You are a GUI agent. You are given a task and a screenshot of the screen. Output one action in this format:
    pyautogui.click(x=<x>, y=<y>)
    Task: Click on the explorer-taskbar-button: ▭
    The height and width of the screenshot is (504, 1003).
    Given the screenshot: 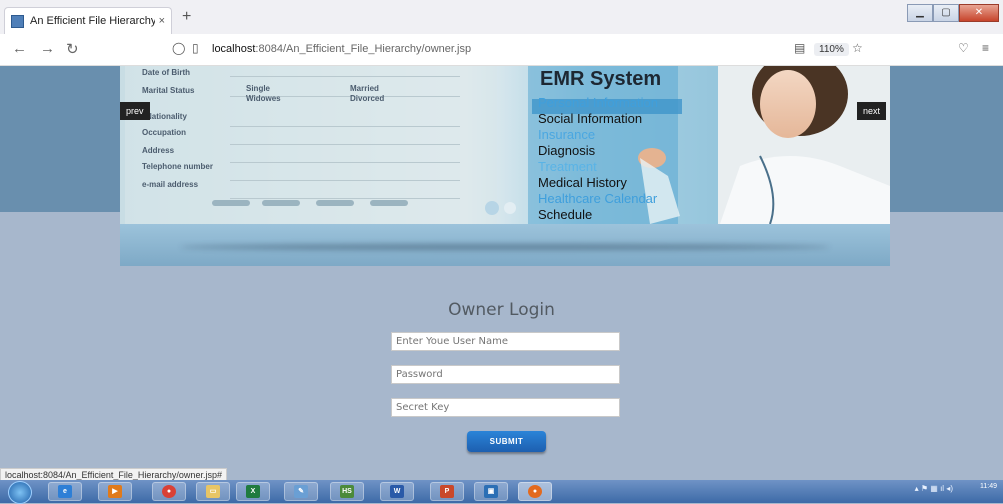 What is the action you would take?
    pyautogui.click(x=213, y=491)
    